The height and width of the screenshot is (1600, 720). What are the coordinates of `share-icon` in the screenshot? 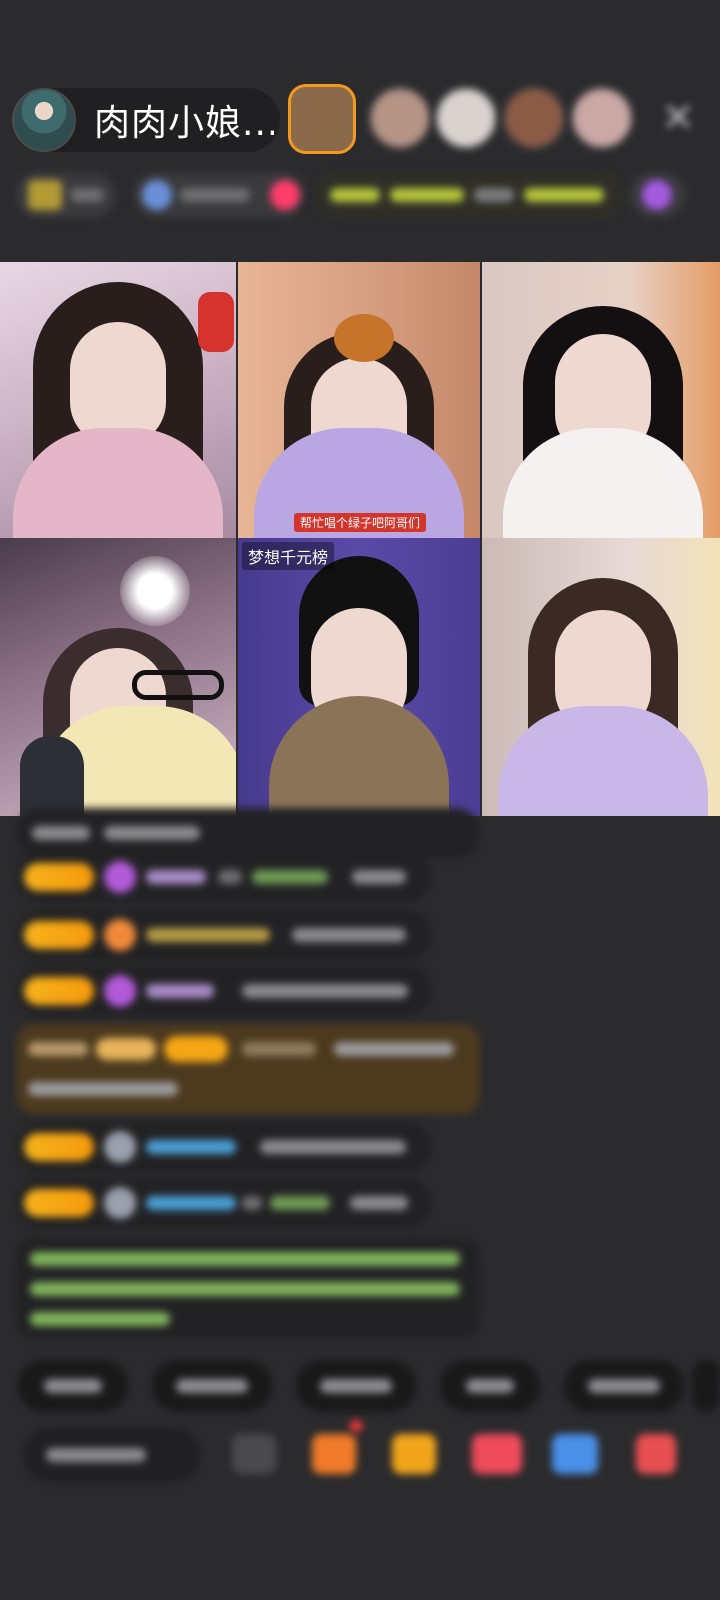 It's located at (575, 1454).